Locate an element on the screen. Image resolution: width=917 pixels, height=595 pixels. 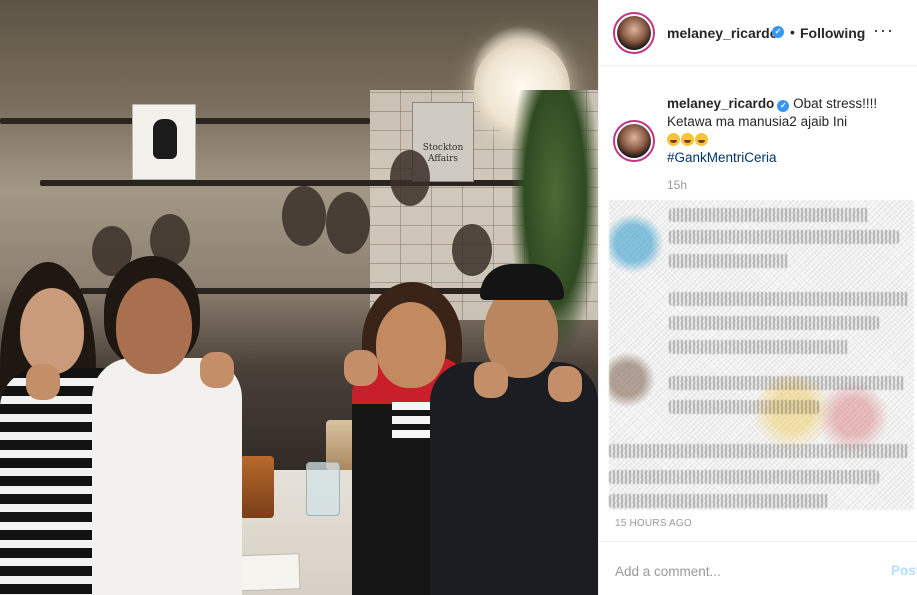
iced-tea-glass is located at coordinates (257, 487).